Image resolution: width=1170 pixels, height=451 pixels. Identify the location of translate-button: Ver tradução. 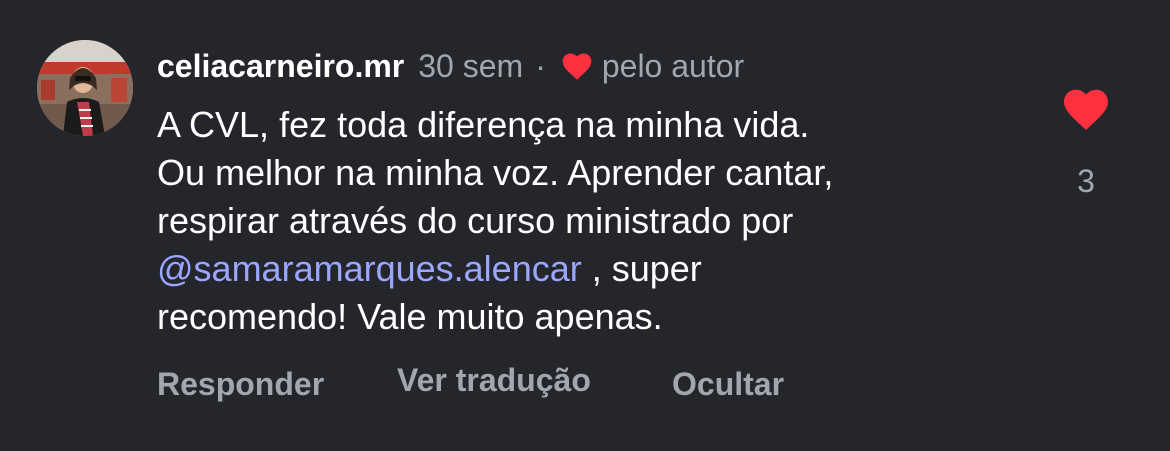
(494, 380).